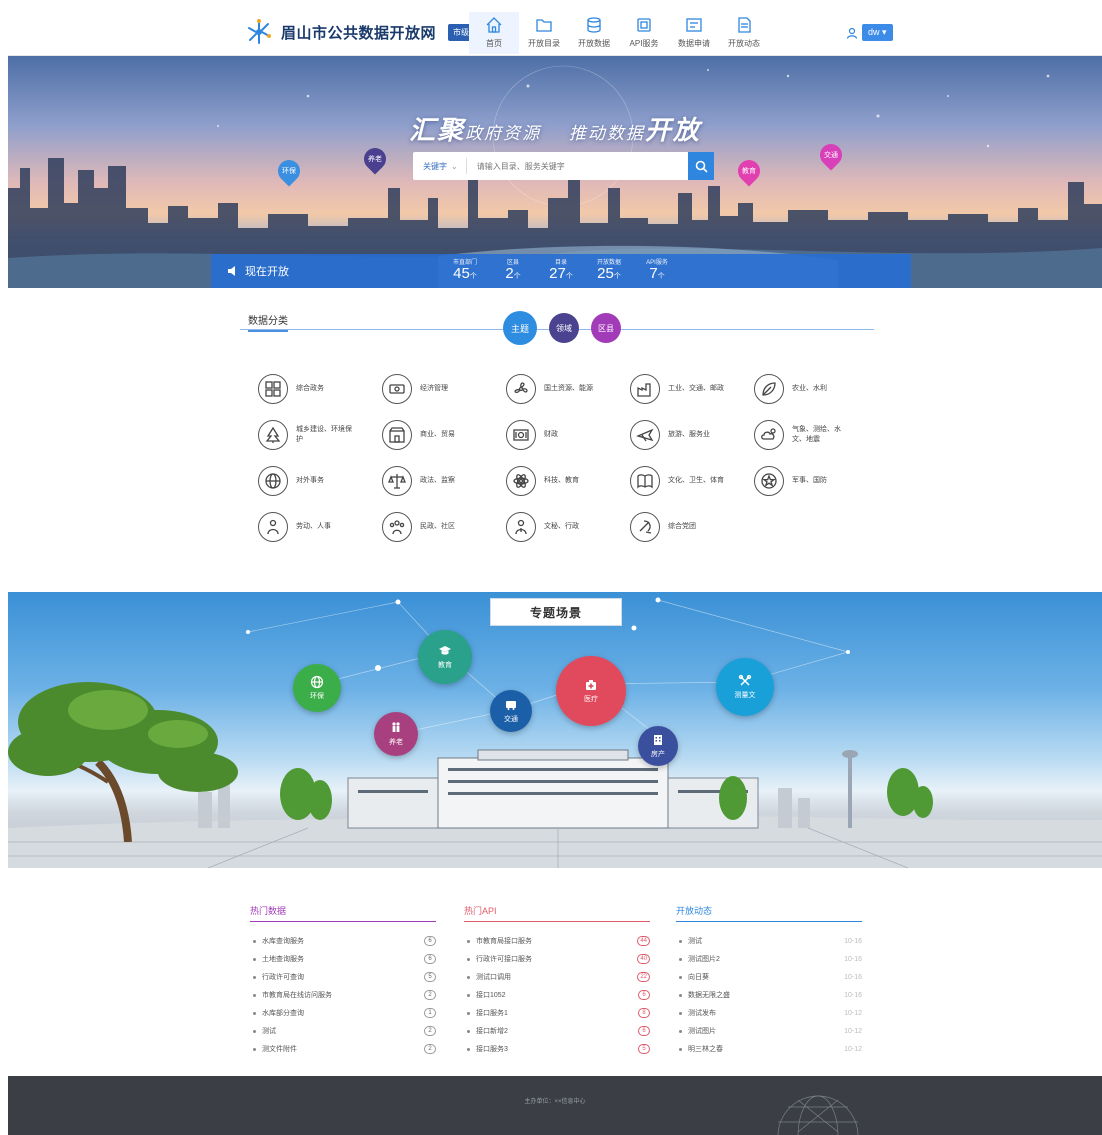 This screenshot has height=1135, width=1102. I want to click on list-item-text: 水库查询服务, so click(343, 941).